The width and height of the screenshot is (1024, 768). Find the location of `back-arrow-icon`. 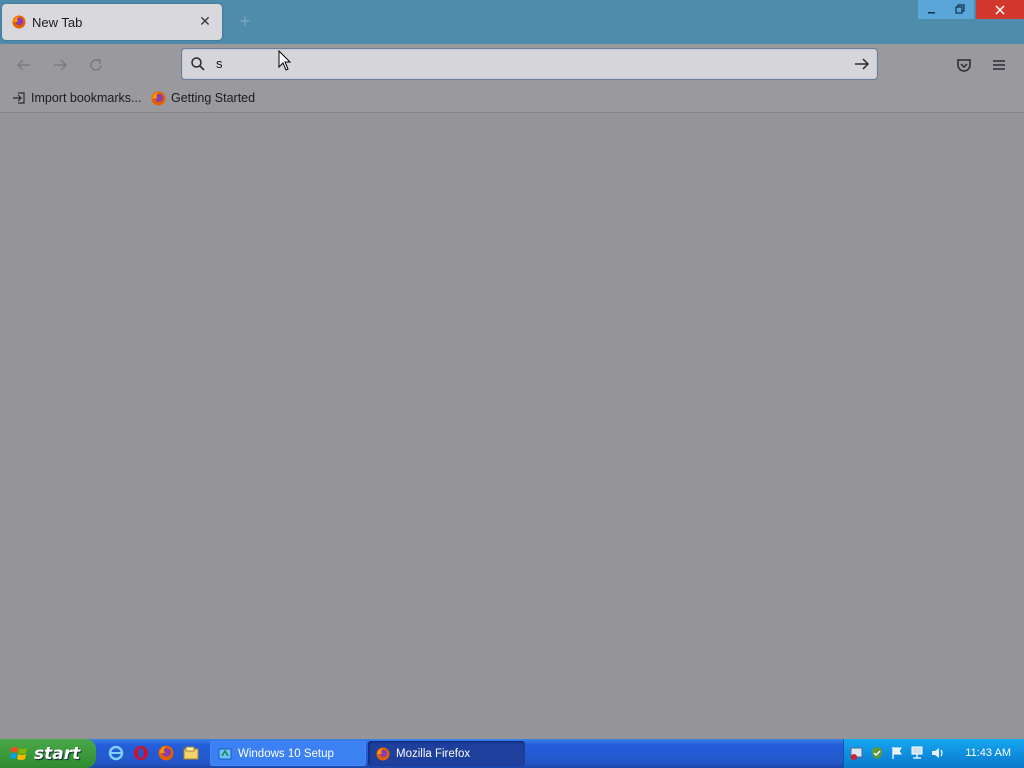

back-arrow-icon is located at coordinates (23, 65).